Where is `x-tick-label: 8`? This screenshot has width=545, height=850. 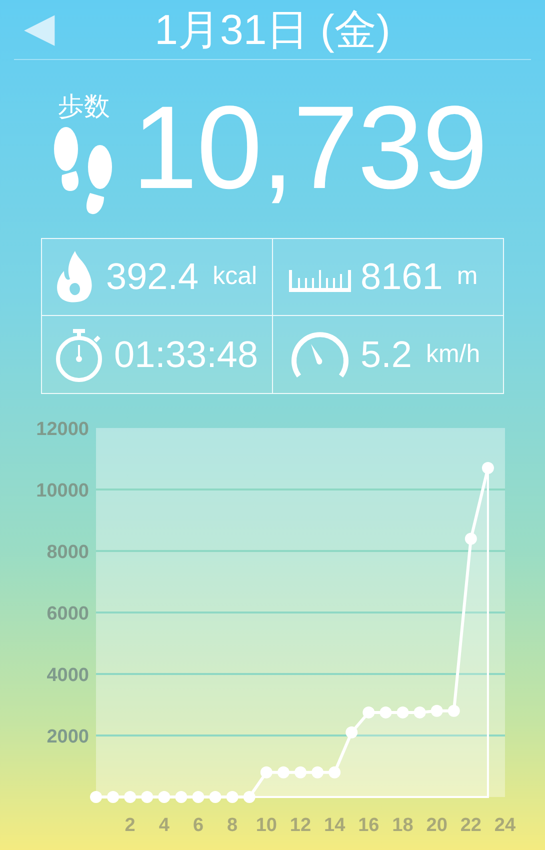
x-tick-label: 8 is located at coordinates (232, 825).